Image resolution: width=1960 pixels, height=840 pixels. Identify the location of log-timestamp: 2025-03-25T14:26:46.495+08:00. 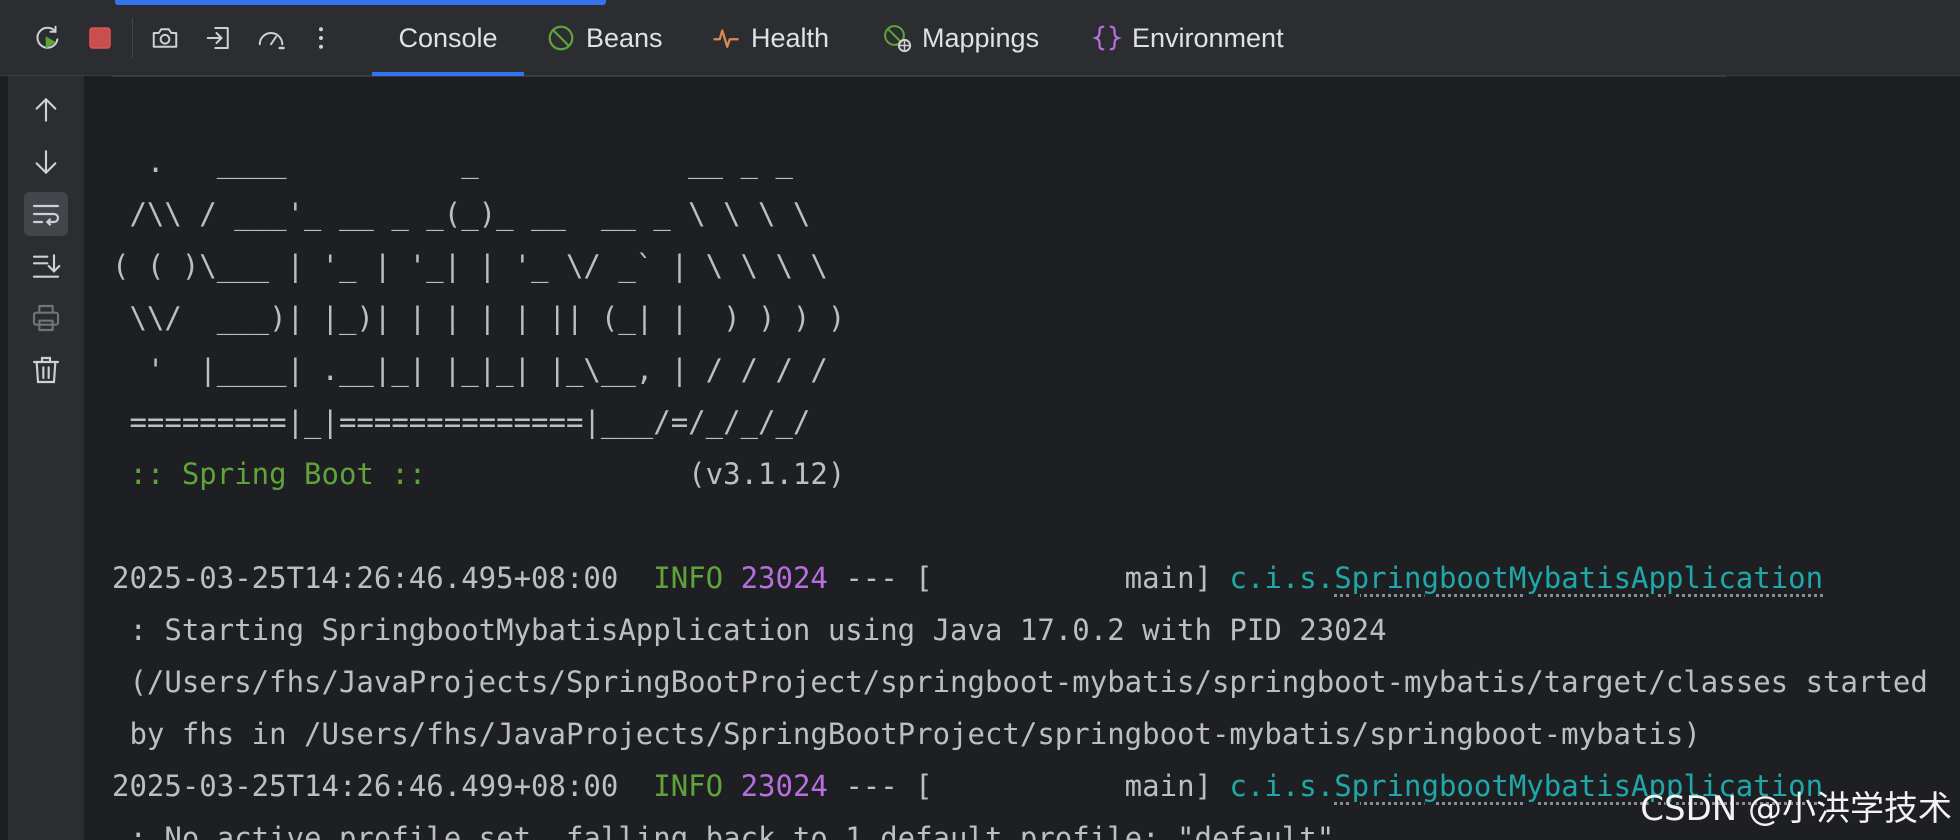
(365, 578).